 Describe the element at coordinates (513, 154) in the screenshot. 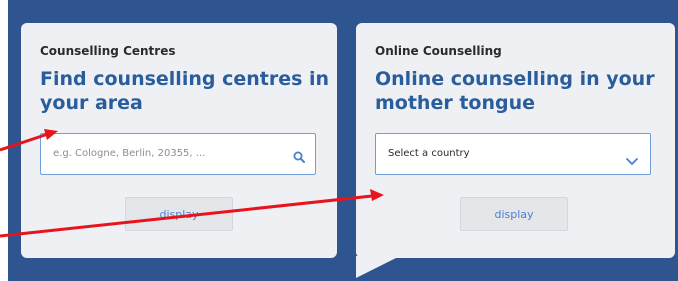

I see `country-select: Select a country` at that location.